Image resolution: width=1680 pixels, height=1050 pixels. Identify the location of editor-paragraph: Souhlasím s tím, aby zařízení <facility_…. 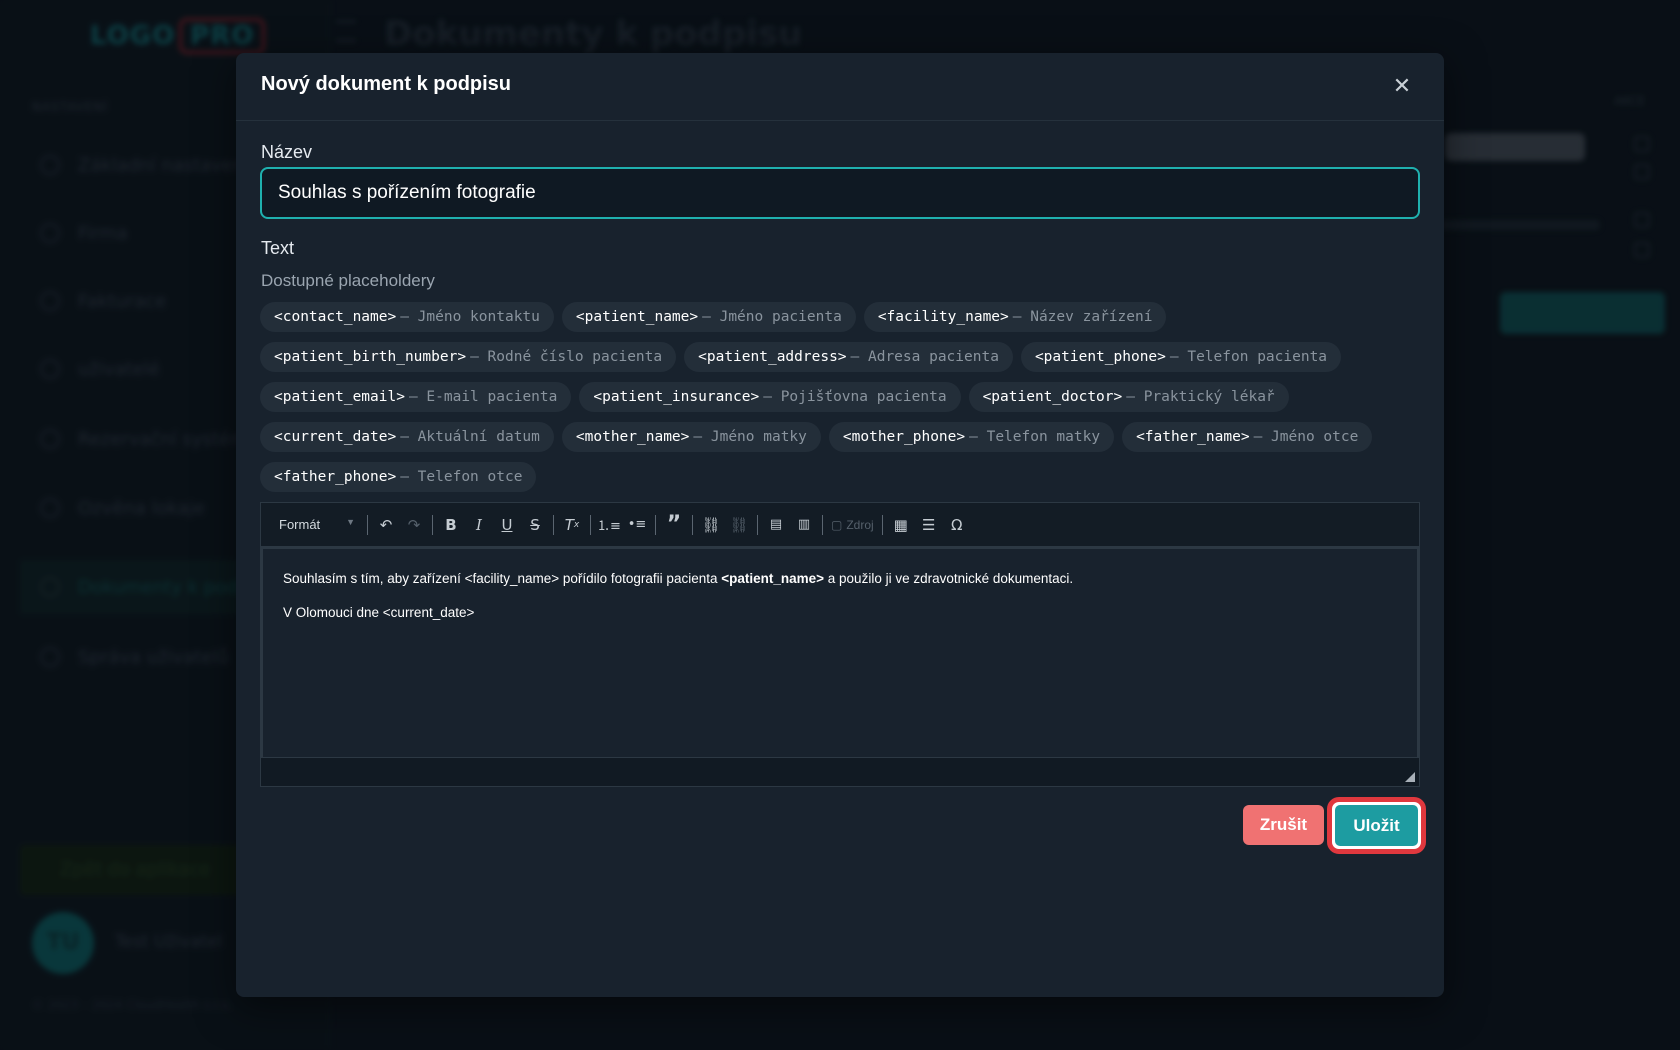
(678, 578).